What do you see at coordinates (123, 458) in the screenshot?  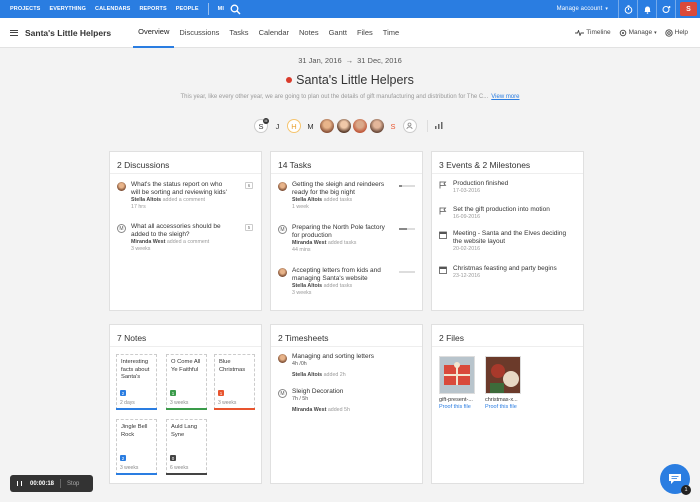 I see `note-comment-badge: 2` at bounding box center [123, 458].